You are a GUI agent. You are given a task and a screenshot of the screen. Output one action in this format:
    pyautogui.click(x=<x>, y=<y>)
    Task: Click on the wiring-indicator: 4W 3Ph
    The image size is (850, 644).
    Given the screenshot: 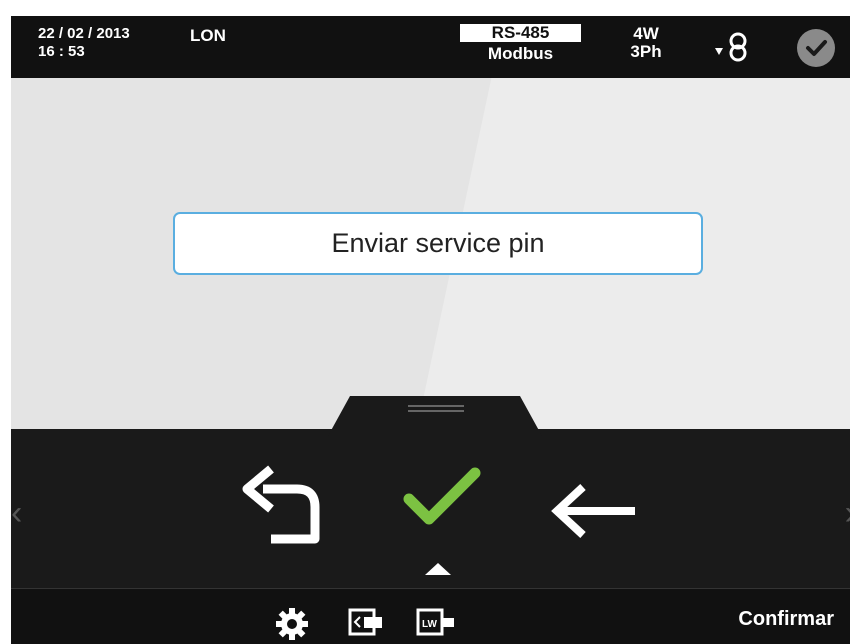 What is the action you would take?
    pyautogui.click(x=646, y=43)
    